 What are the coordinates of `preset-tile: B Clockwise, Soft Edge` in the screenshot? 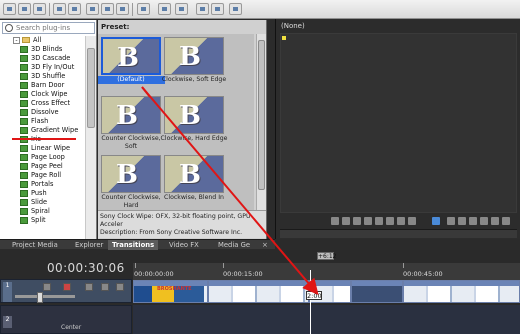 It's located at (194, 65).